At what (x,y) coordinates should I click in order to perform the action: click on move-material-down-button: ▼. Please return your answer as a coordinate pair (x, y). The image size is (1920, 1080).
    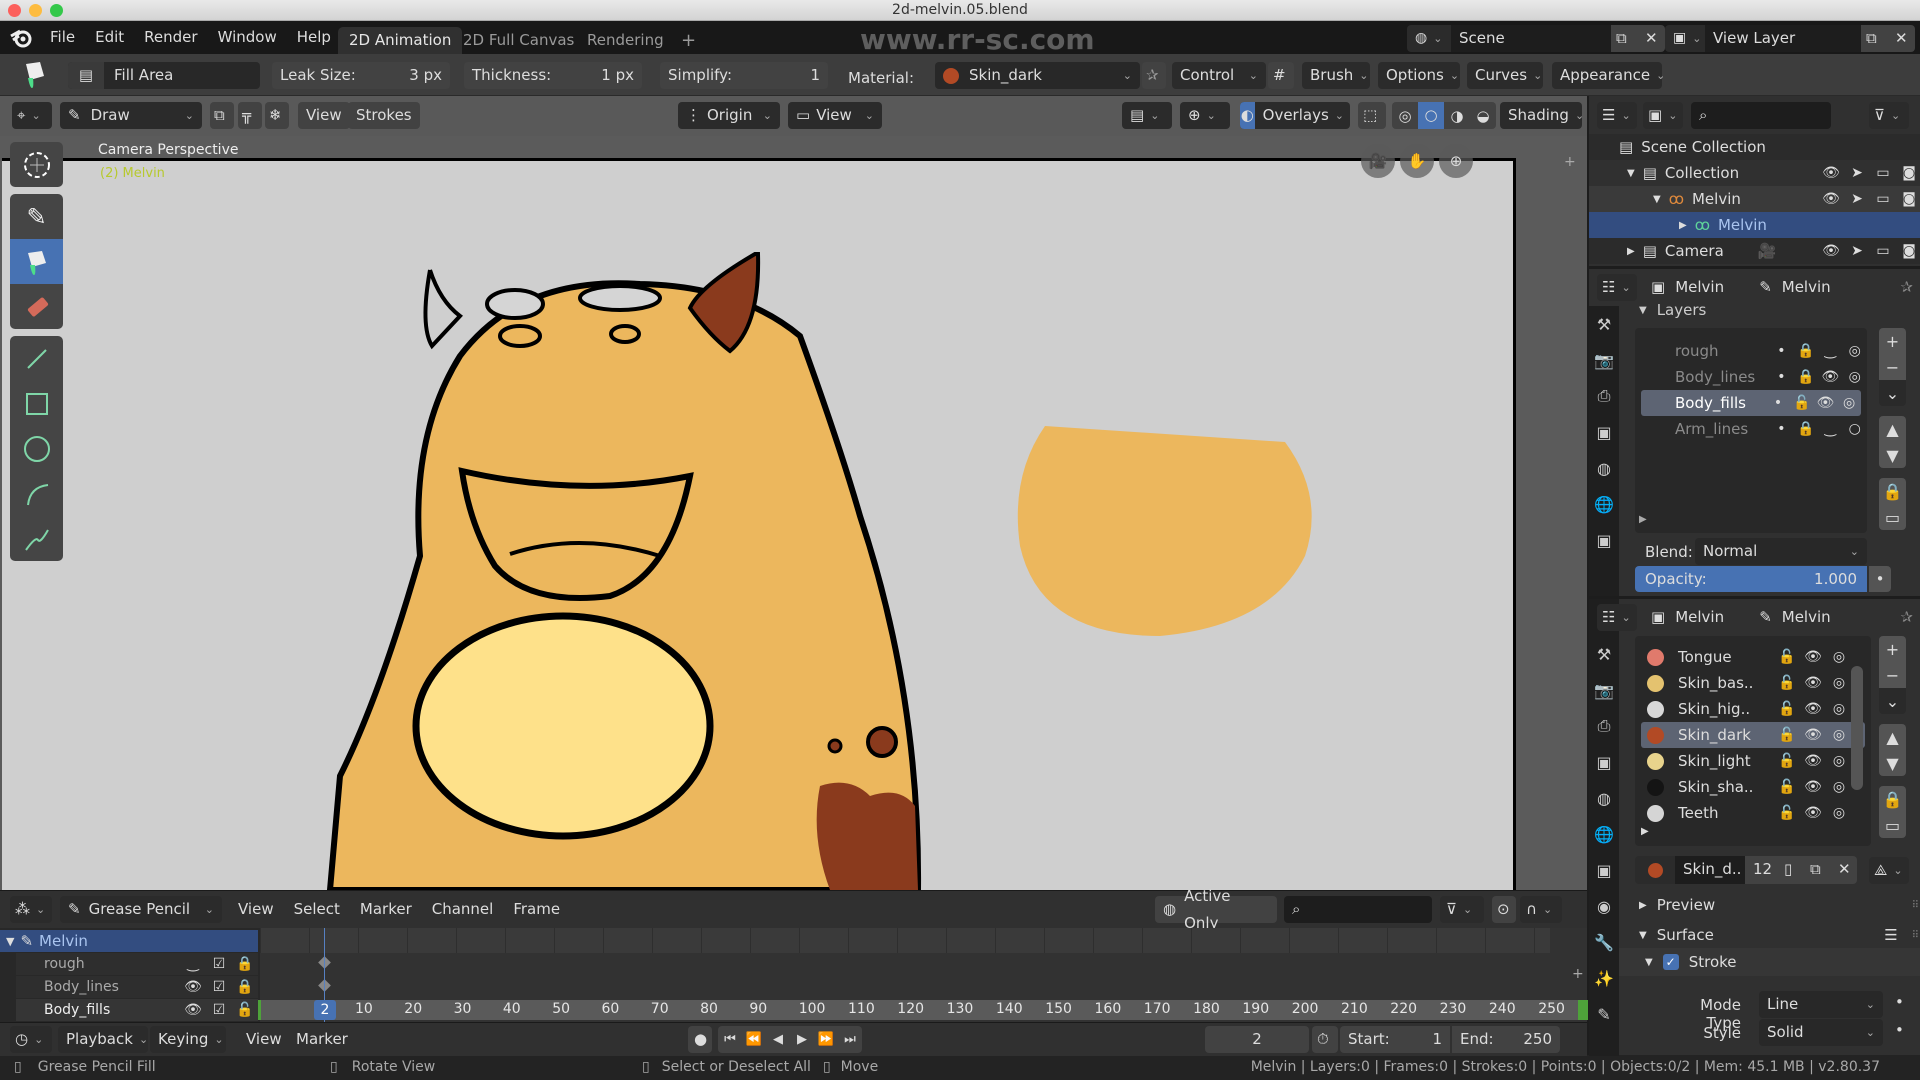
    Looking at the image, I should click on (1892, 763).